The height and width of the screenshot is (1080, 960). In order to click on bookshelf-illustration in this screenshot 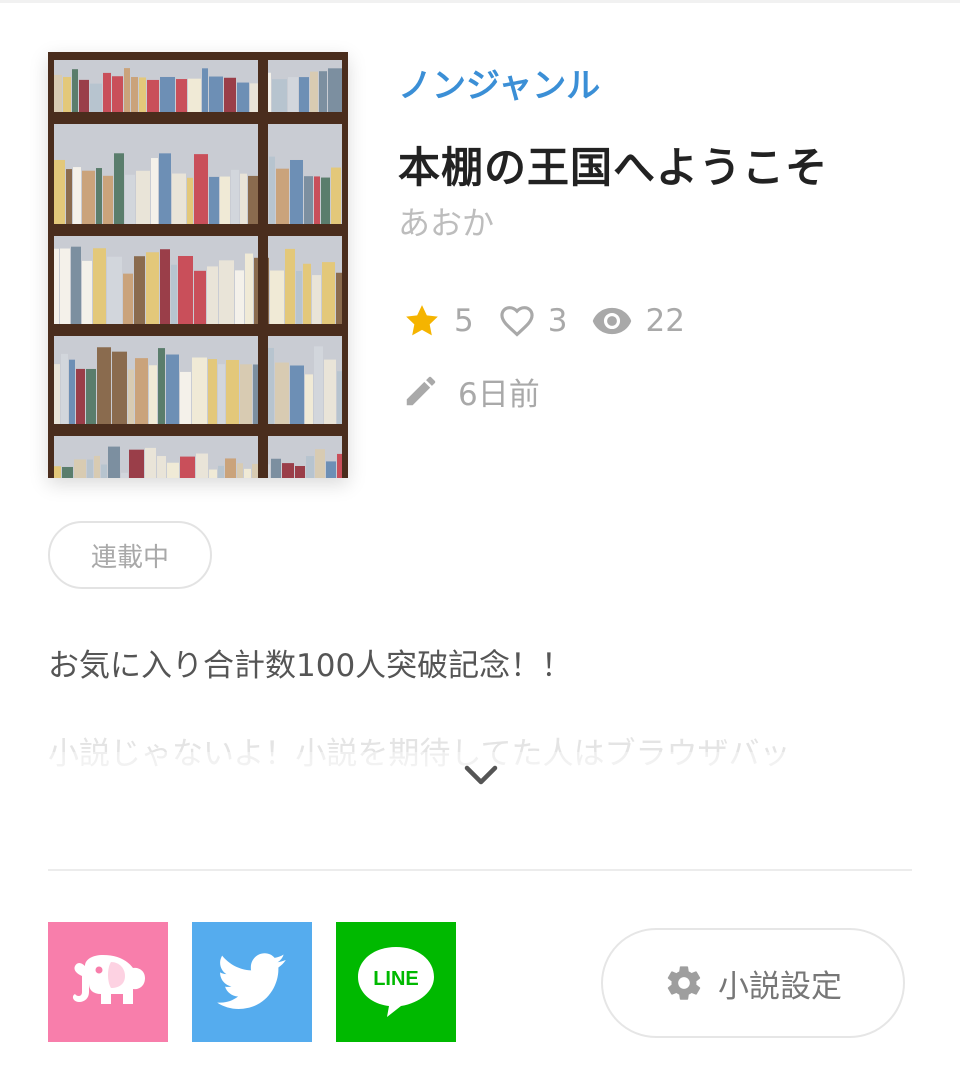, I will do `click(198, 265)`.